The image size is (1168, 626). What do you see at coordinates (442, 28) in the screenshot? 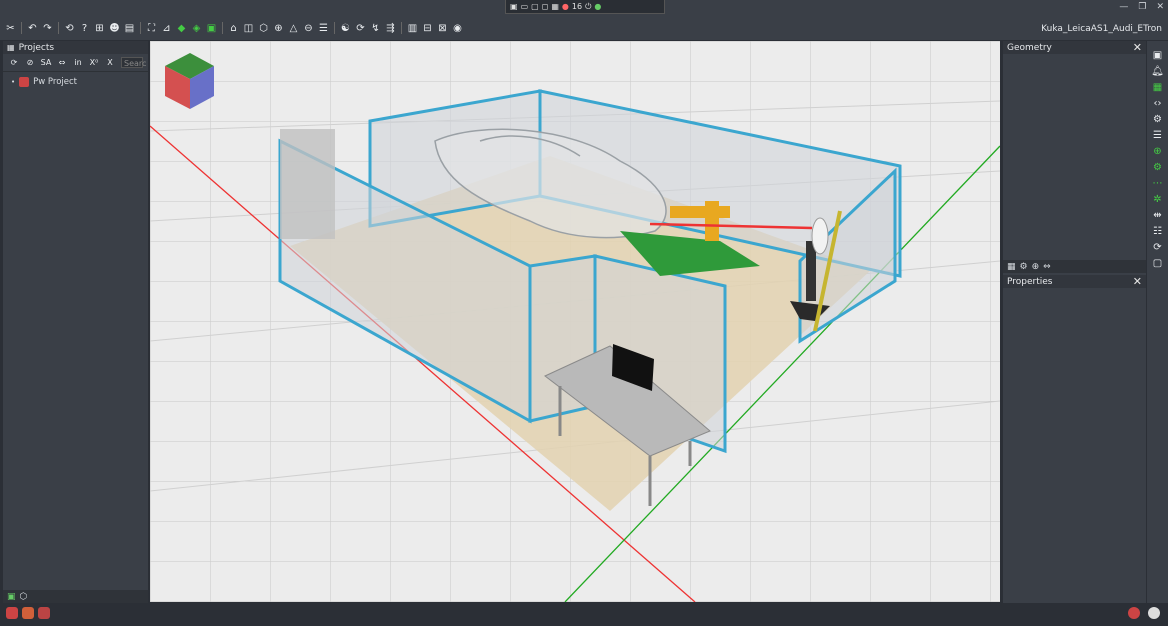
I see `distribute-icon: ⊠` at bounding box center [442, 28].